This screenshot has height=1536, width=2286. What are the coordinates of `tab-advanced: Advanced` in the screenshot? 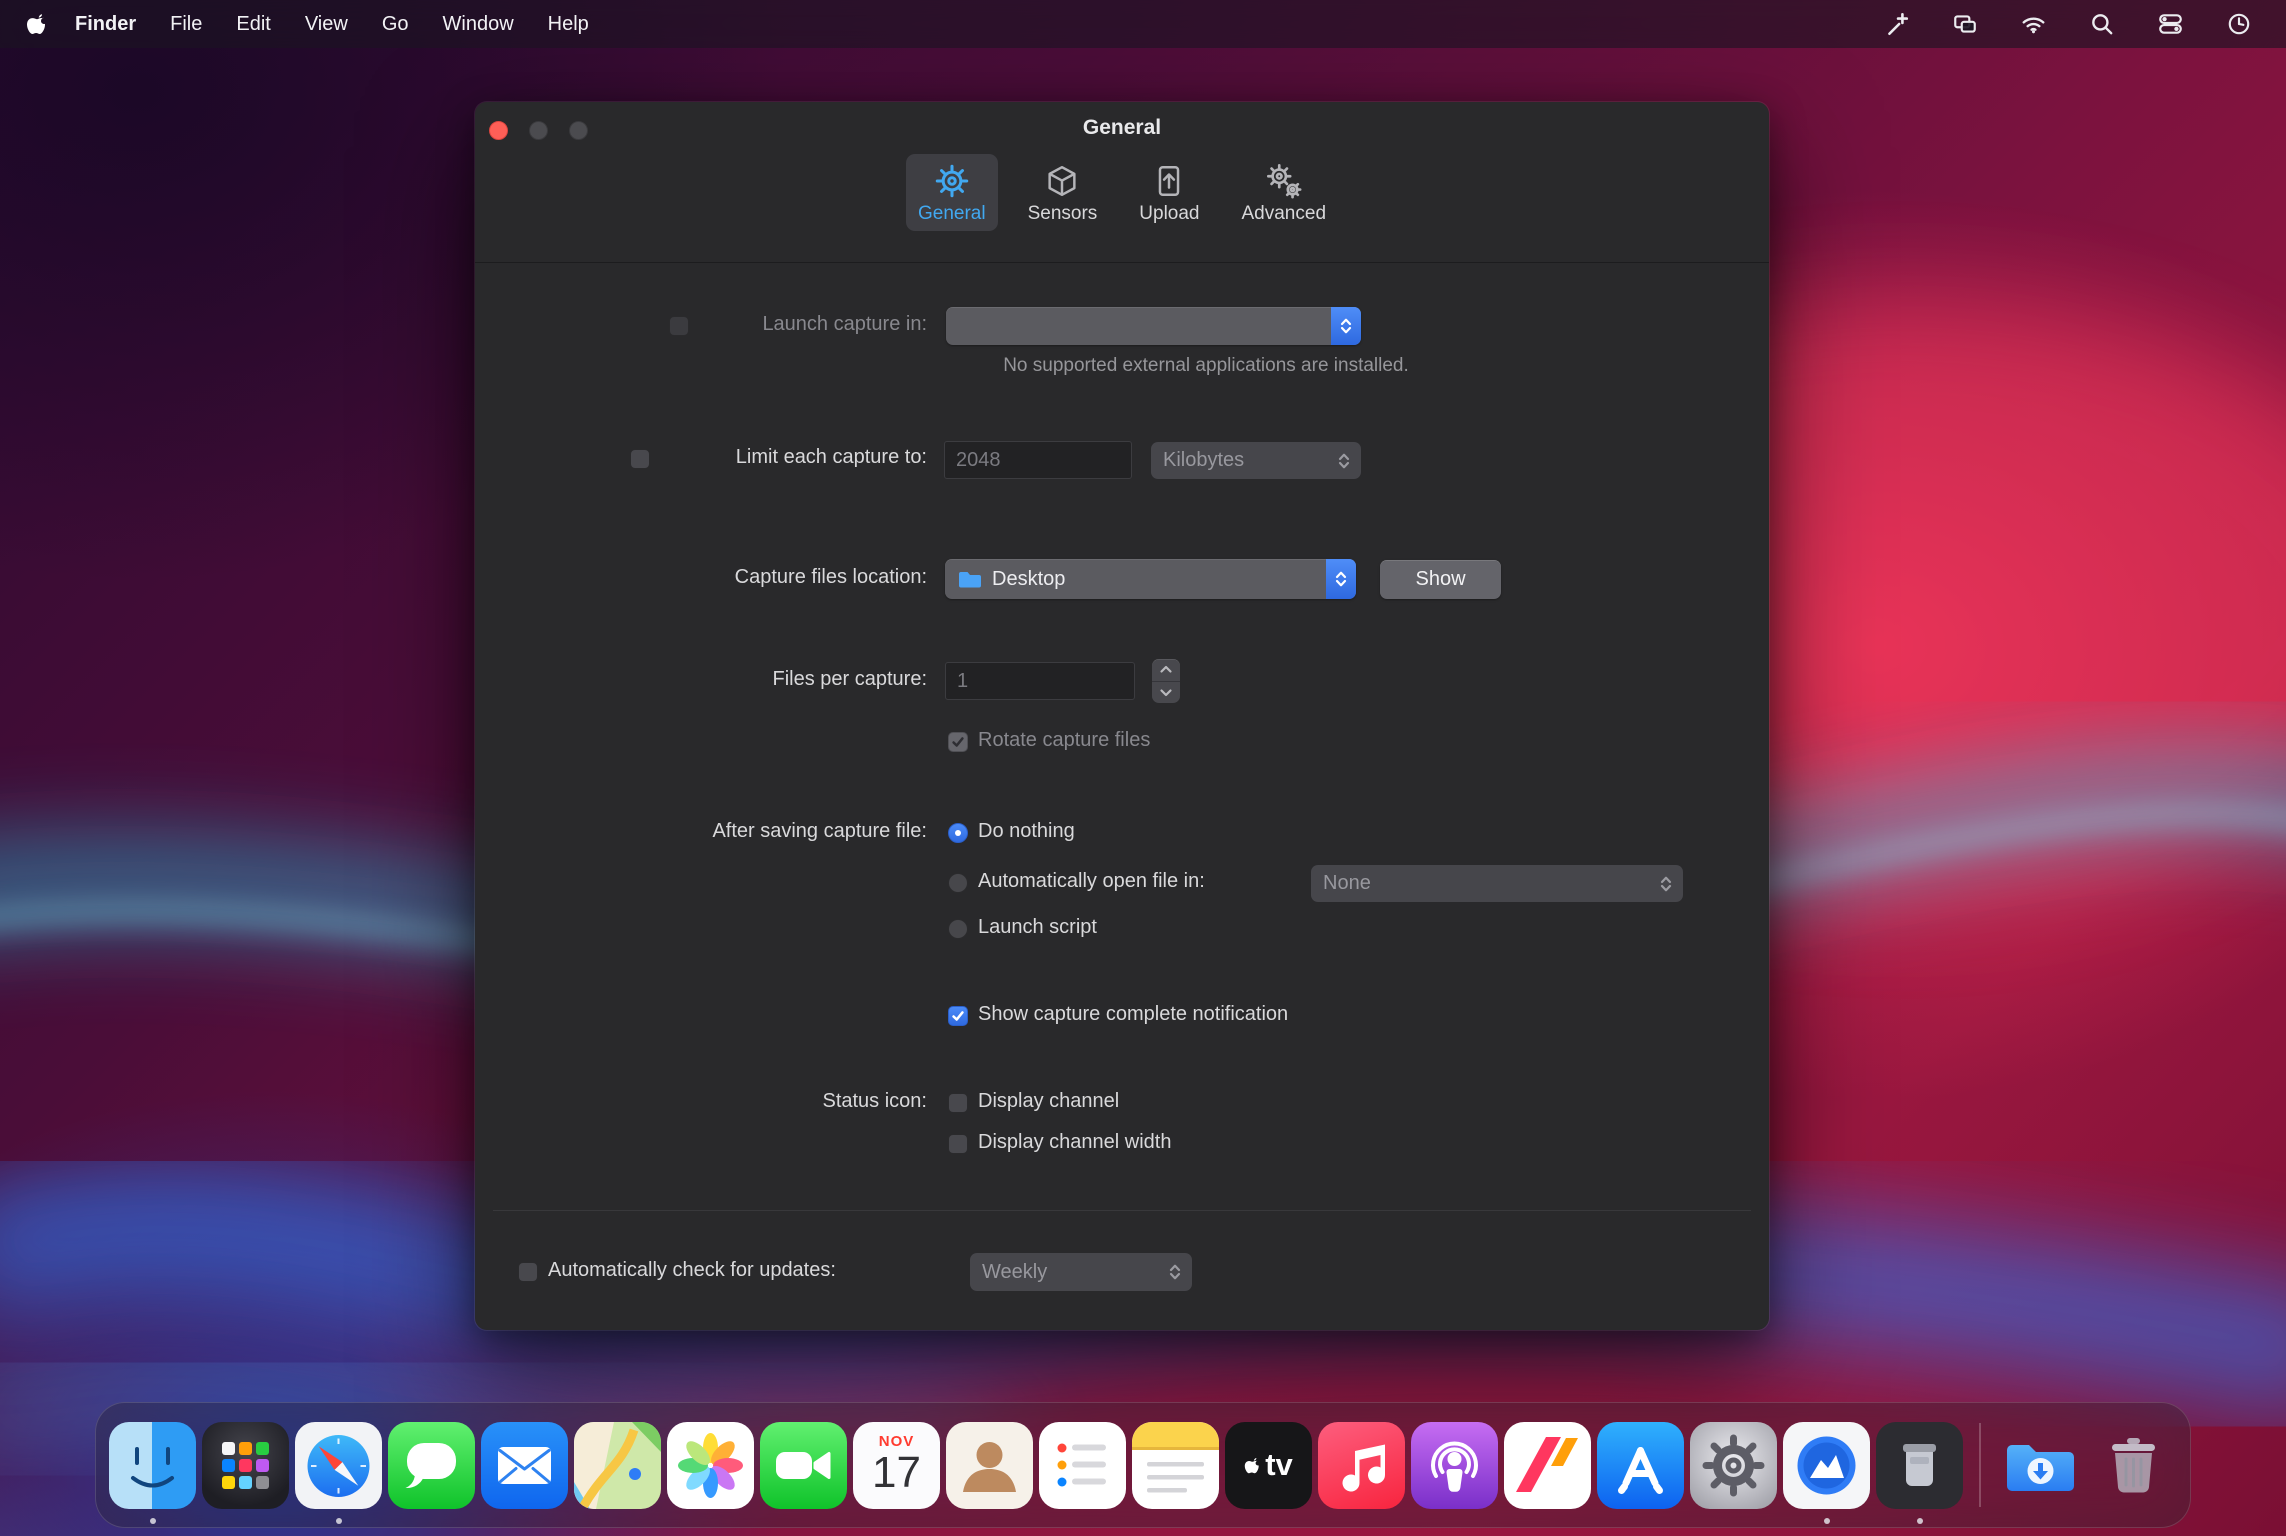 It's located at (1284, 192).